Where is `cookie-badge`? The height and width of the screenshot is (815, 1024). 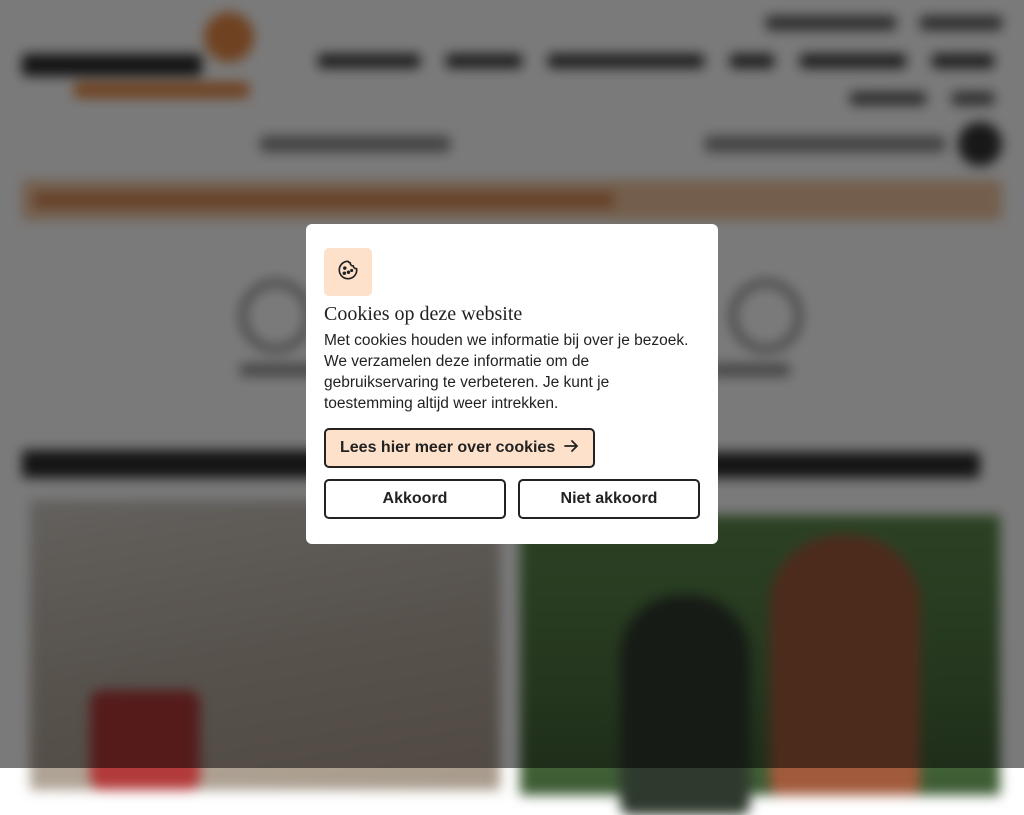
cookie-badge is located at coordinates (348, 272).